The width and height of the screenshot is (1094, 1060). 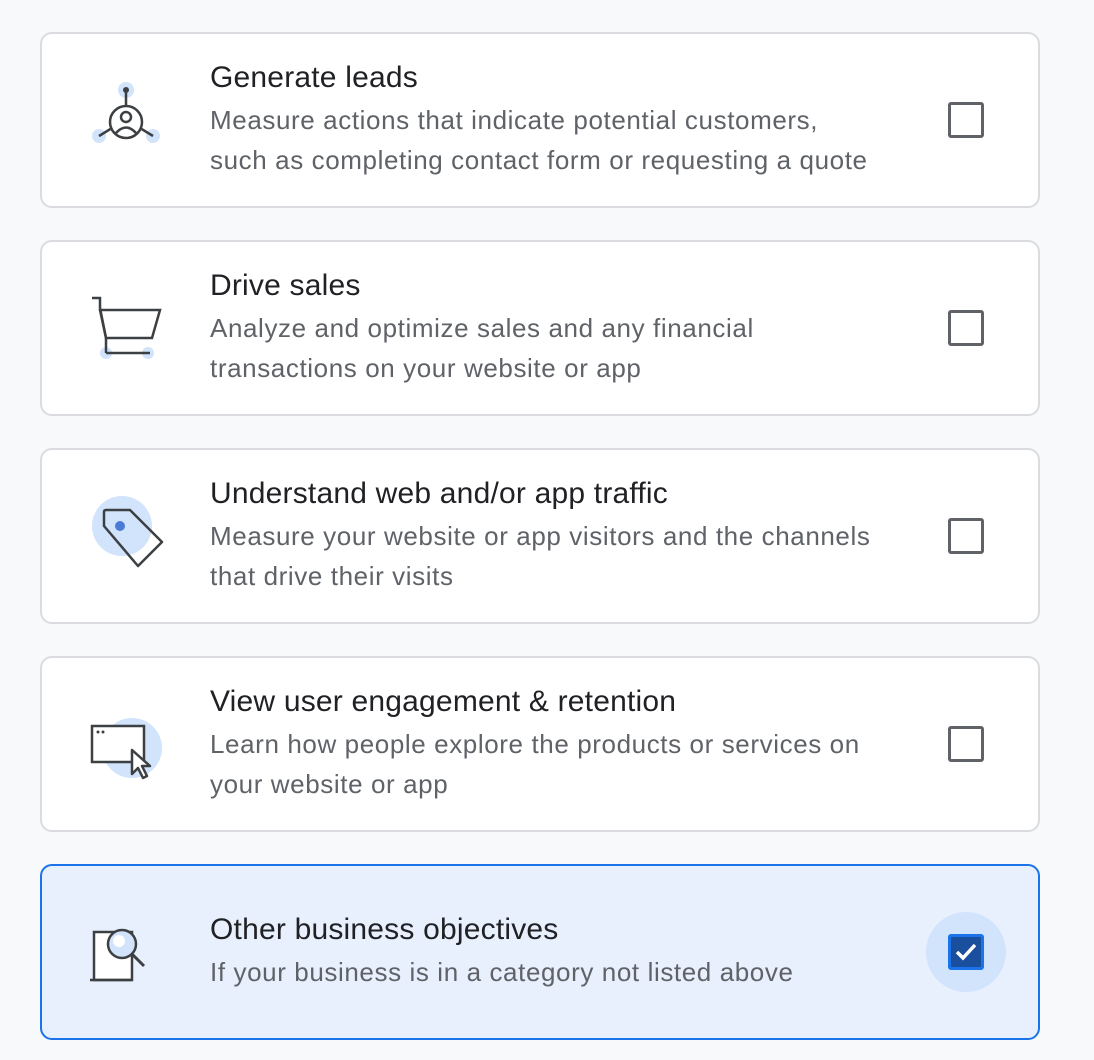 What do you see at coordinates (126, 328) in the screenshot?
I see `shopping-cart-icon` at bounding box center [126, 328].